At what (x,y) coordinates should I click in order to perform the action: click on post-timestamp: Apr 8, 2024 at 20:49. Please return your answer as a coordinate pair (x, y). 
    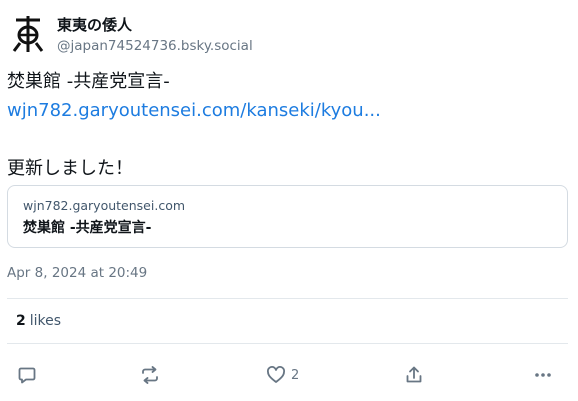
    Looking at the image, I should click on (77, 273).